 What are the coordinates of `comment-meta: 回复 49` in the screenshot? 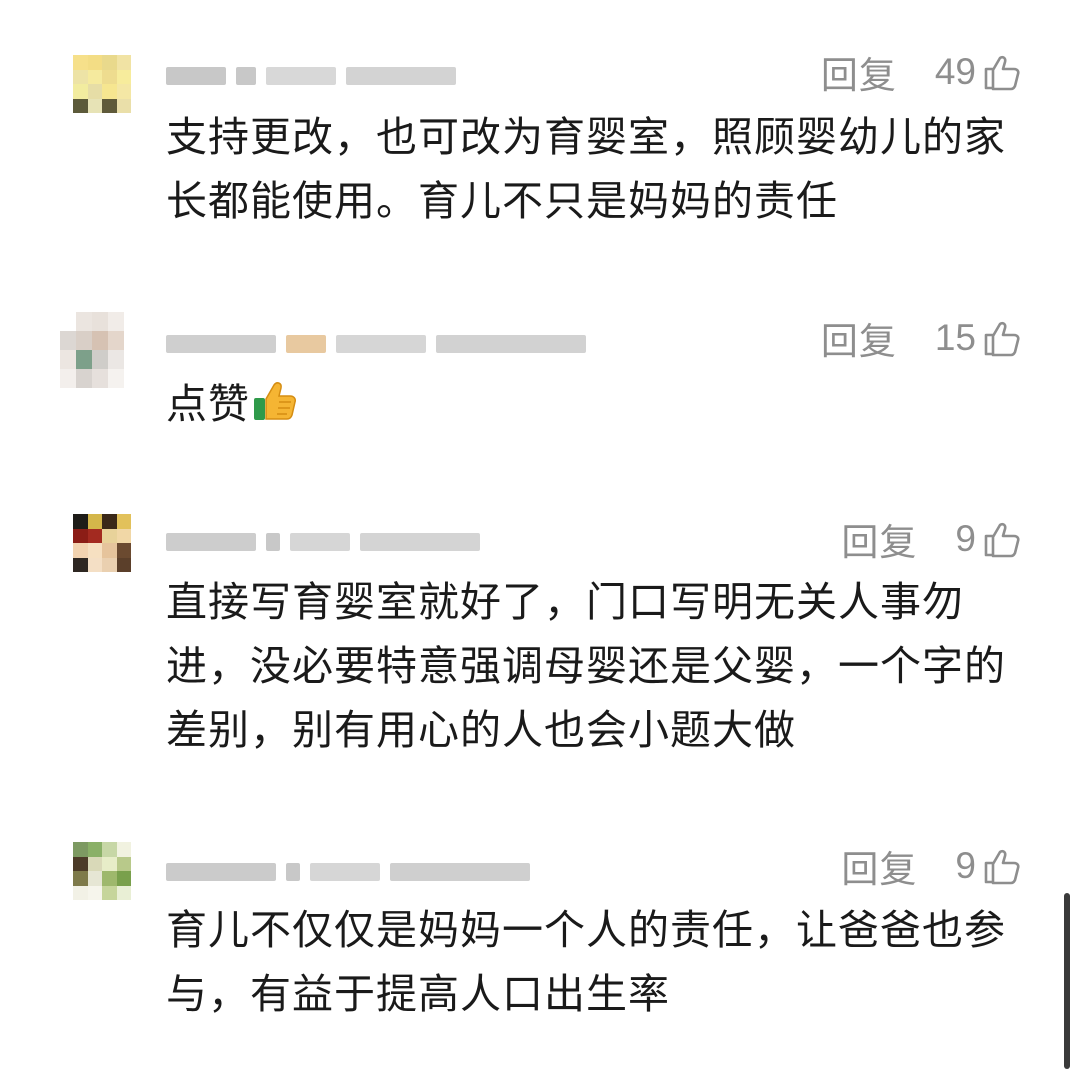 It's located at (921, 72).